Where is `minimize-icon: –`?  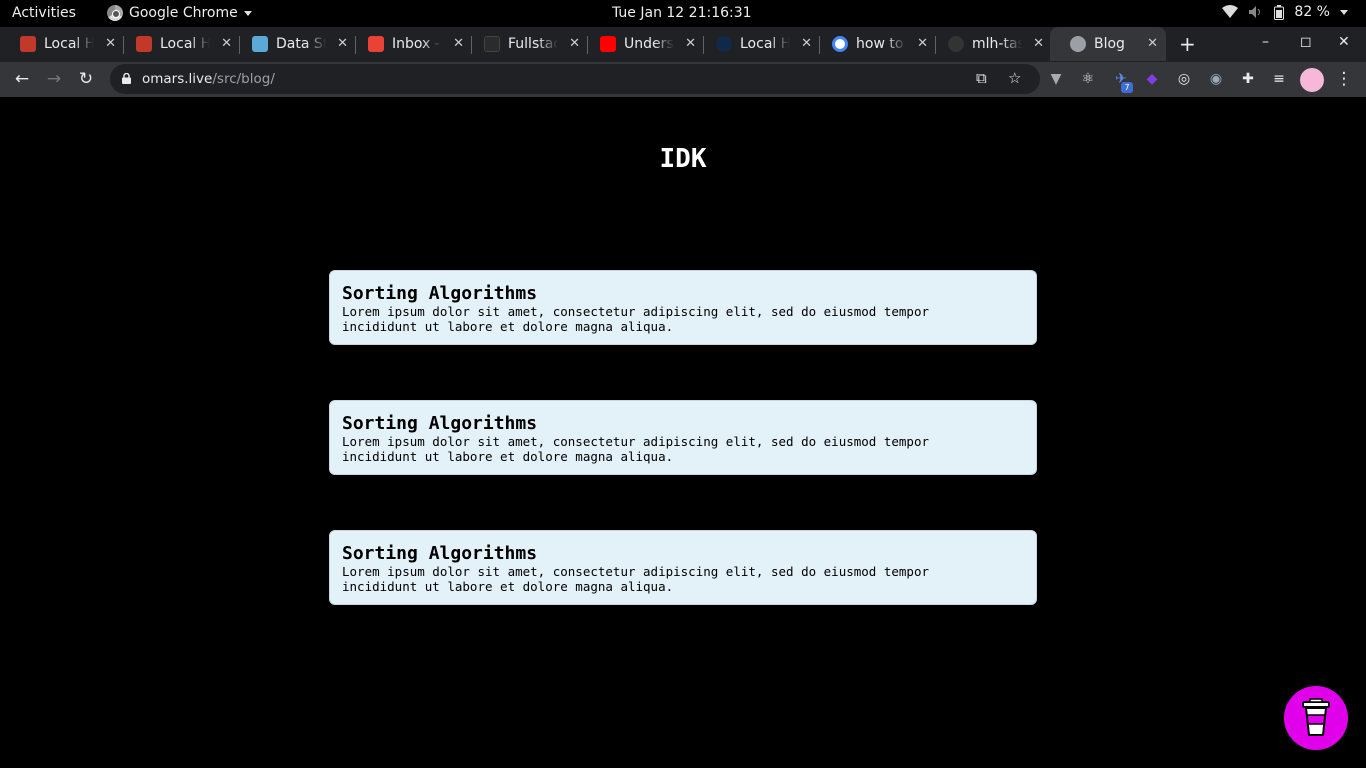
minimize-icon: – is located at coordinates (1265, 42).